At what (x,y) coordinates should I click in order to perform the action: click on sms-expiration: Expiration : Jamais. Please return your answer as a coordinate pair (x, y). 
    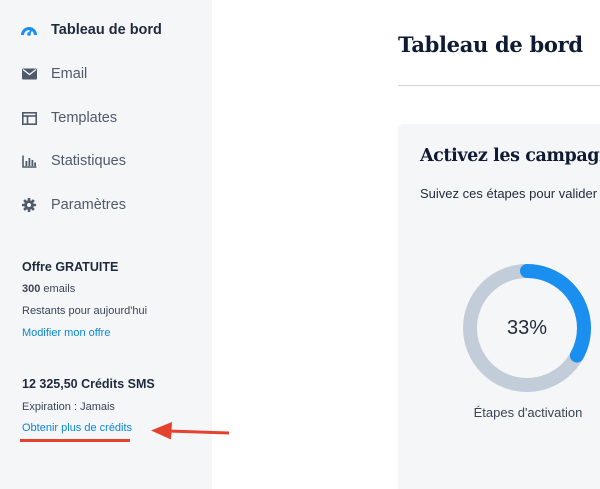
    Looking at the image, I should click on (68, 407).